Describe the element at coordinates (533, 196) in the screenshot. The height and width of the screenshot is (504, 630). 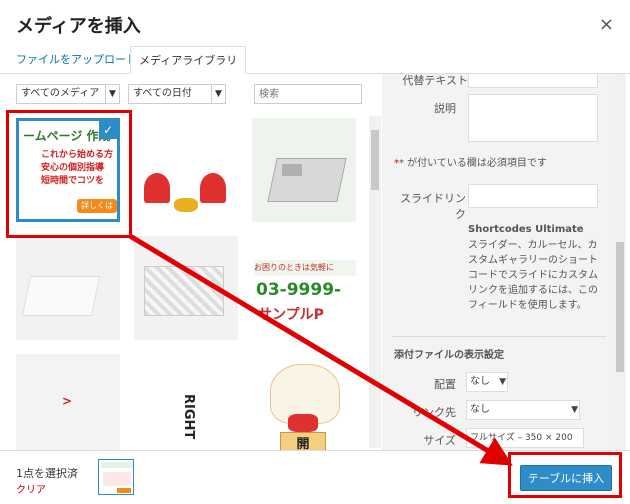
I see `slide-link-field` at that location.